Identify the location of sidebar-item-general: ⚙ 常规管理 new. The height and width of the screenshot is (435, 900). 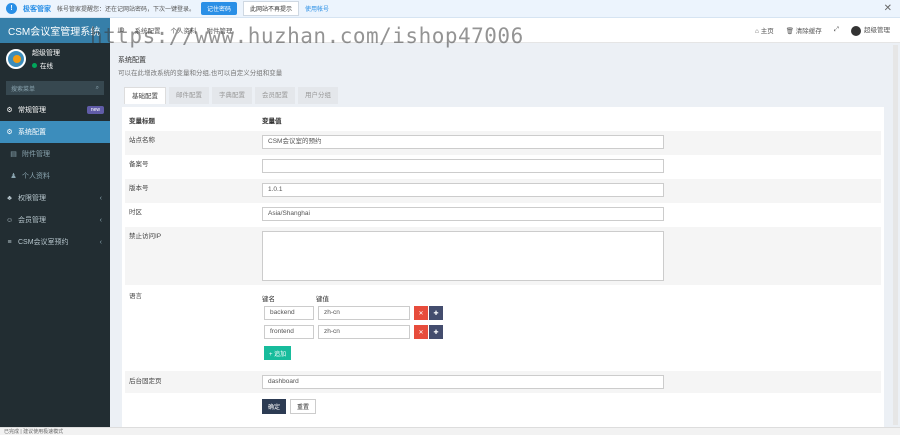
(55, 110).